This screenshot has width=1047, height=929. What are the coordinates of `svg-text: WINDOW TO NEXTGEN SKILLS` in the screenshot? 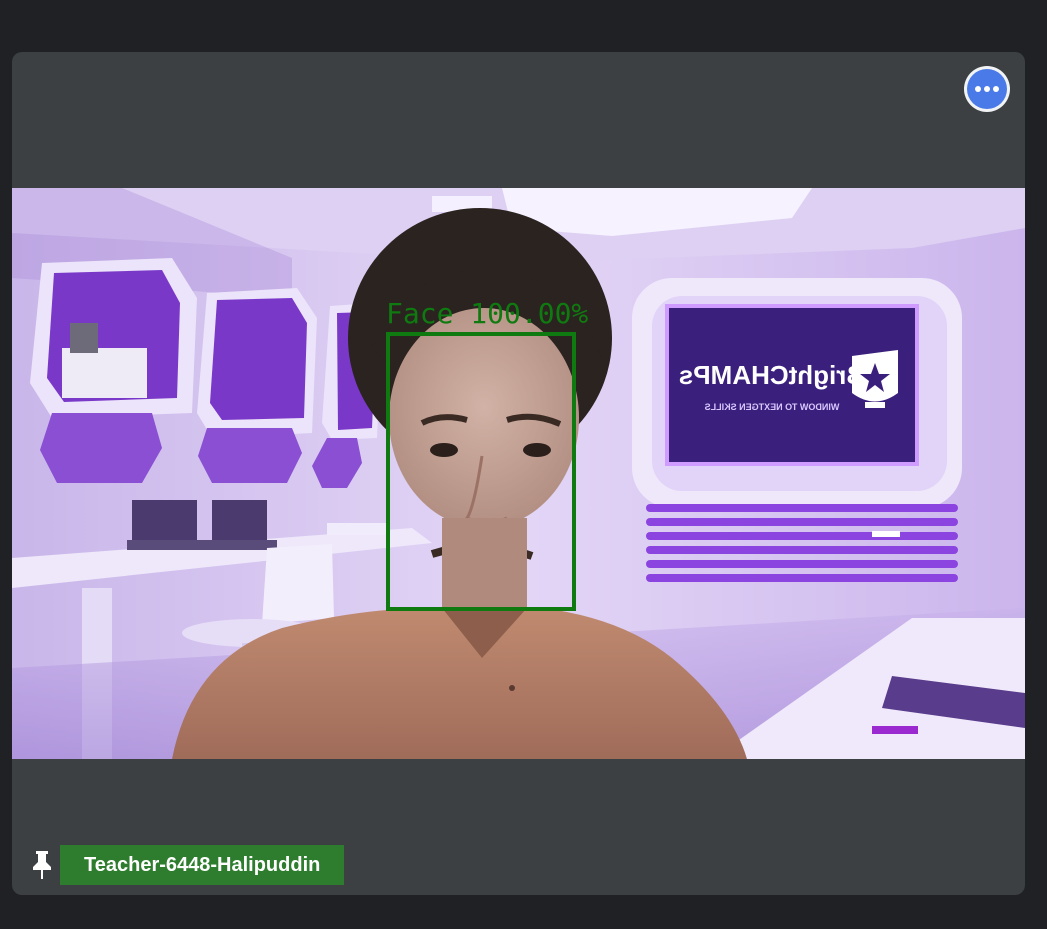 It's located at (772, 407).